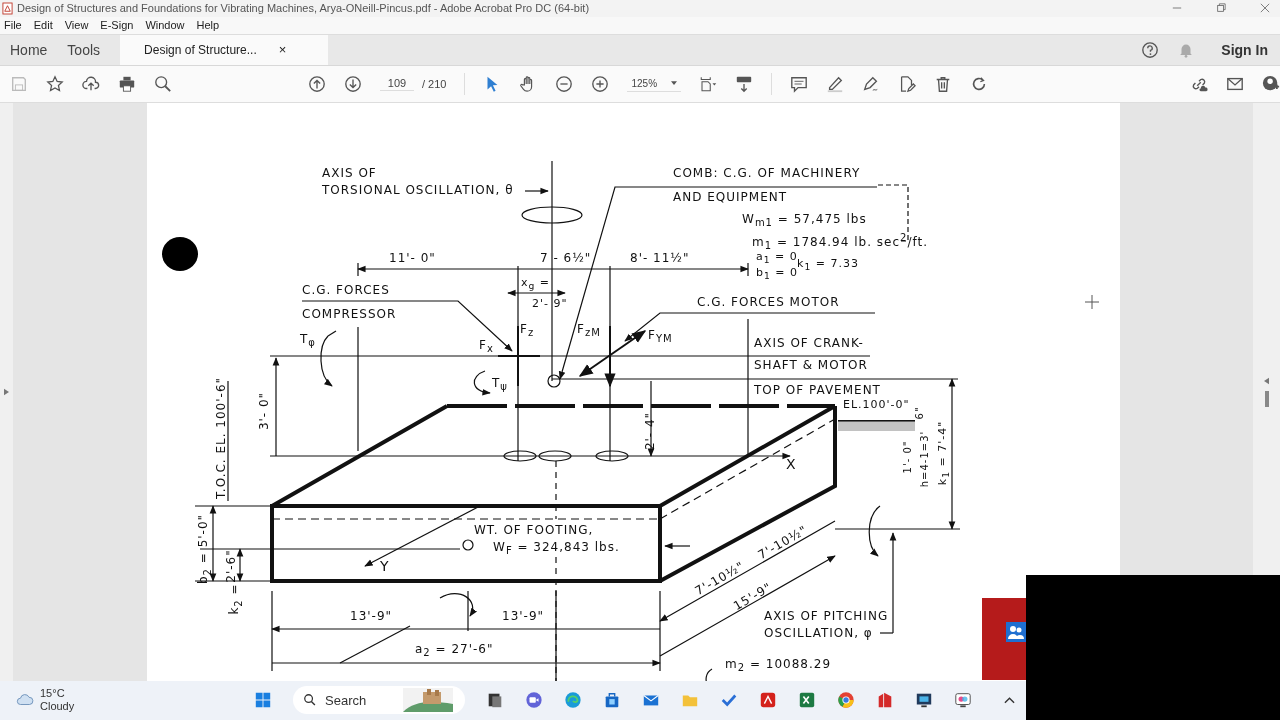  Describe the element at coordinates (924, 458) in the screenshot. I see `drawing-label: h=4-1=3'` at that location.